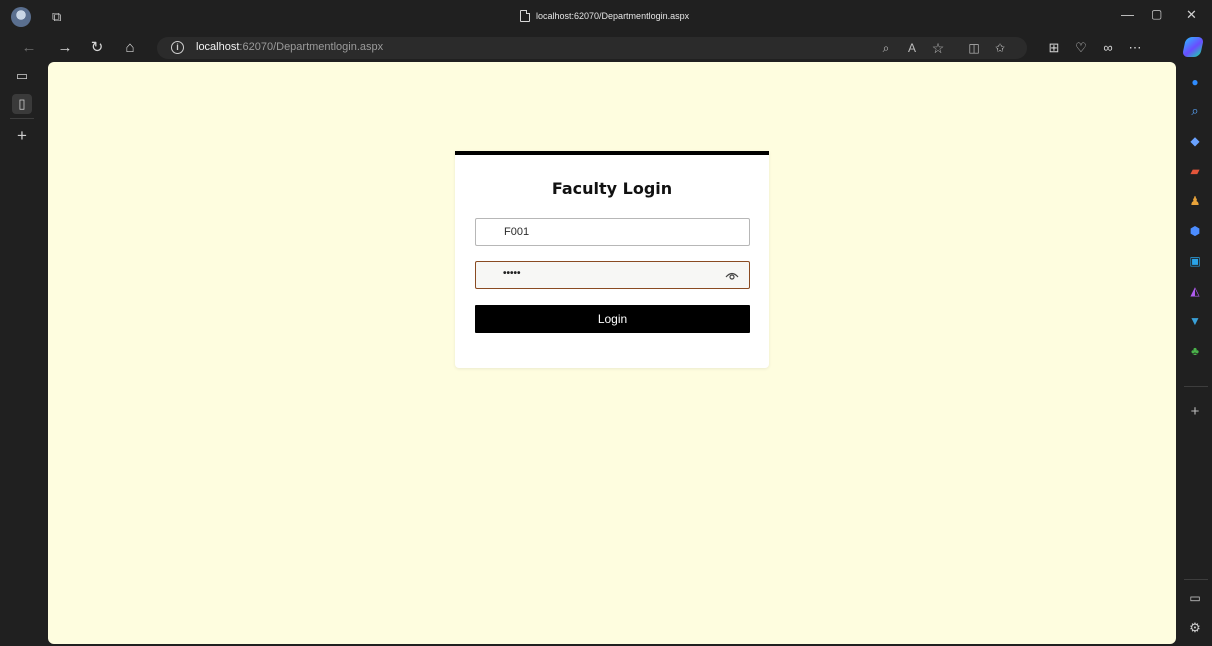 This screenshot has width=1212, height=646. I want to click on minimize-button: —, so click(1127, 14).